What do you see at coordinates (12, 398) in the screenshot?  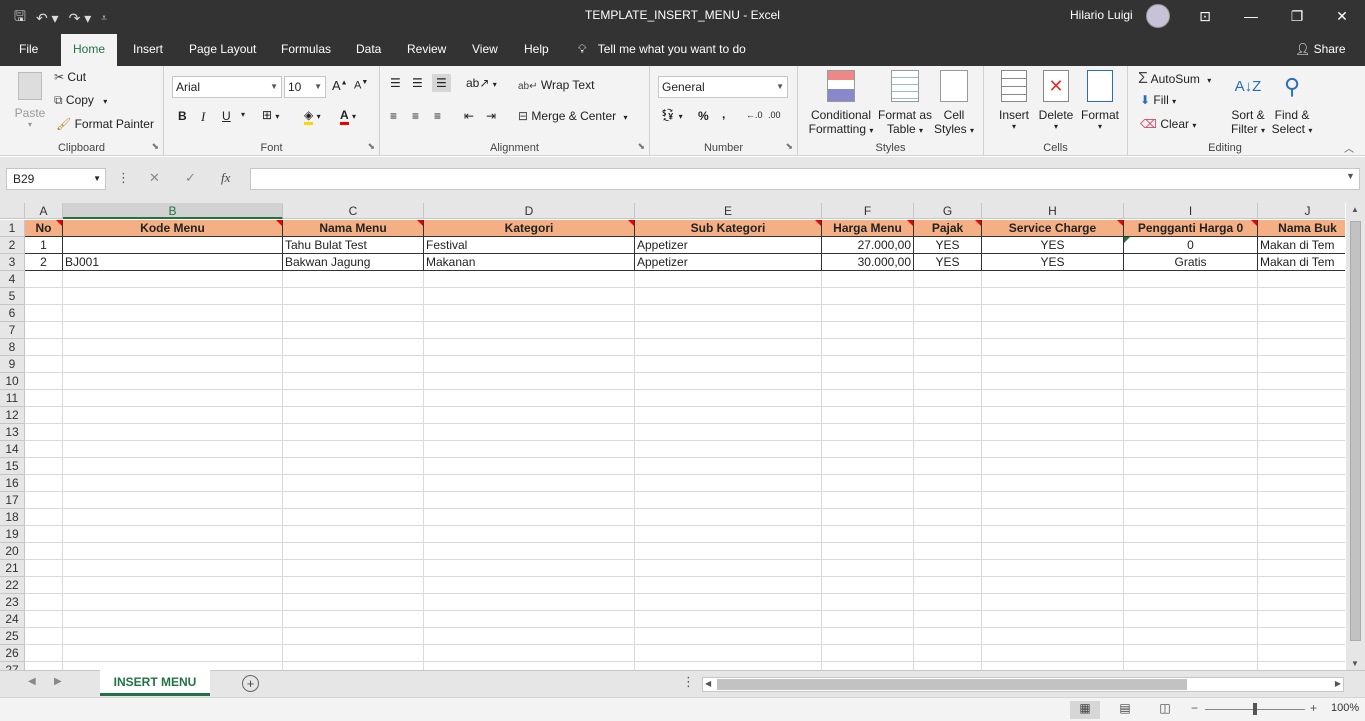 I see `row-header-11: 11` at bounding box center [12, 398].